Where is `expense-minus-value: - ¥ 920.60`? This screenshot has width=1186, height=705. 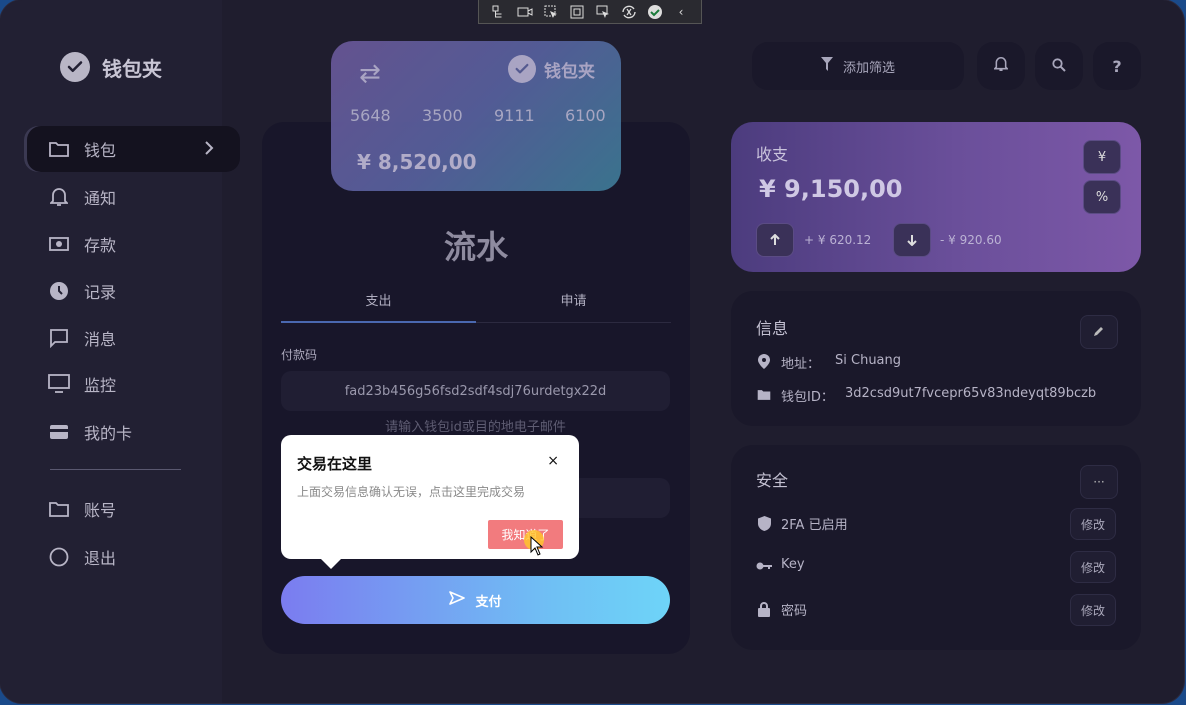
expense-minus-value: - ¥ 920.60 is located at coordinates (971, 240).